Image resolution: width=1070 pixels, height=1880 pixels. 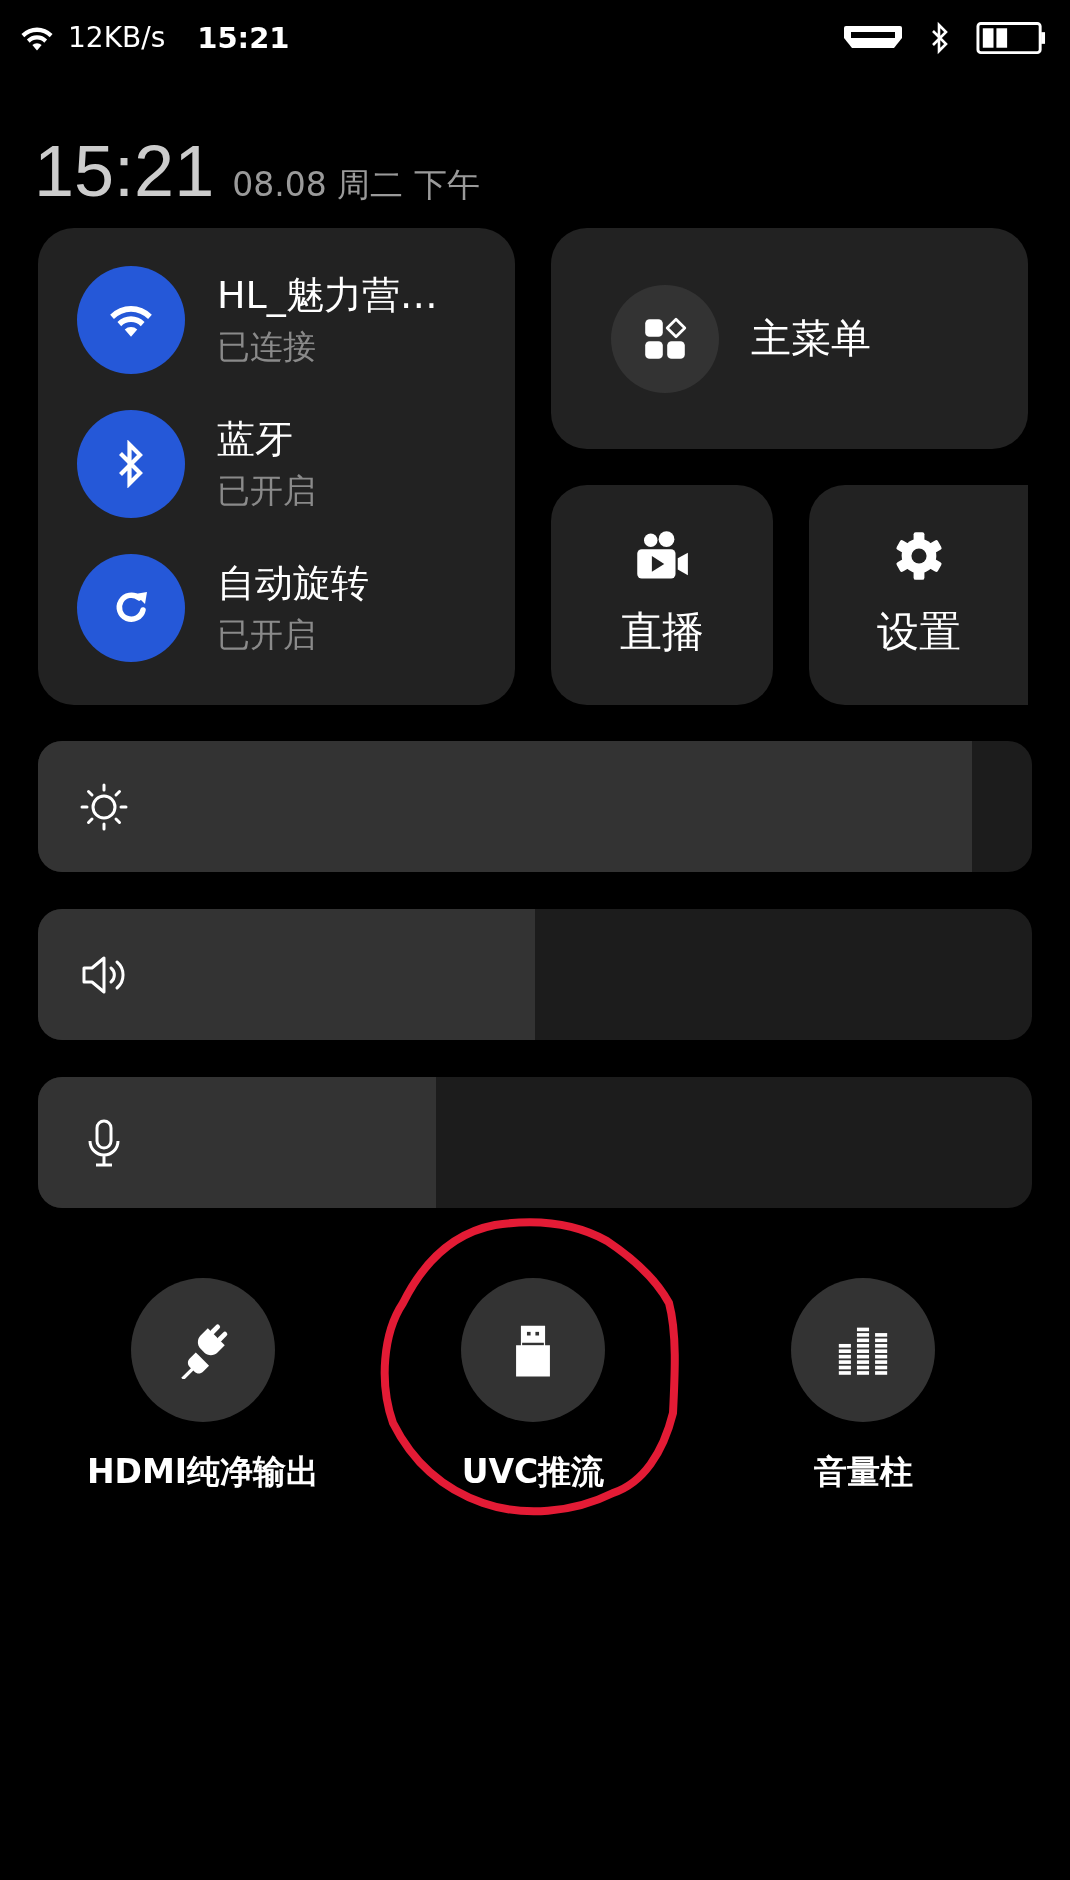 I want to click on toggle-title: 蓝牙, so click(x=255, y=439).